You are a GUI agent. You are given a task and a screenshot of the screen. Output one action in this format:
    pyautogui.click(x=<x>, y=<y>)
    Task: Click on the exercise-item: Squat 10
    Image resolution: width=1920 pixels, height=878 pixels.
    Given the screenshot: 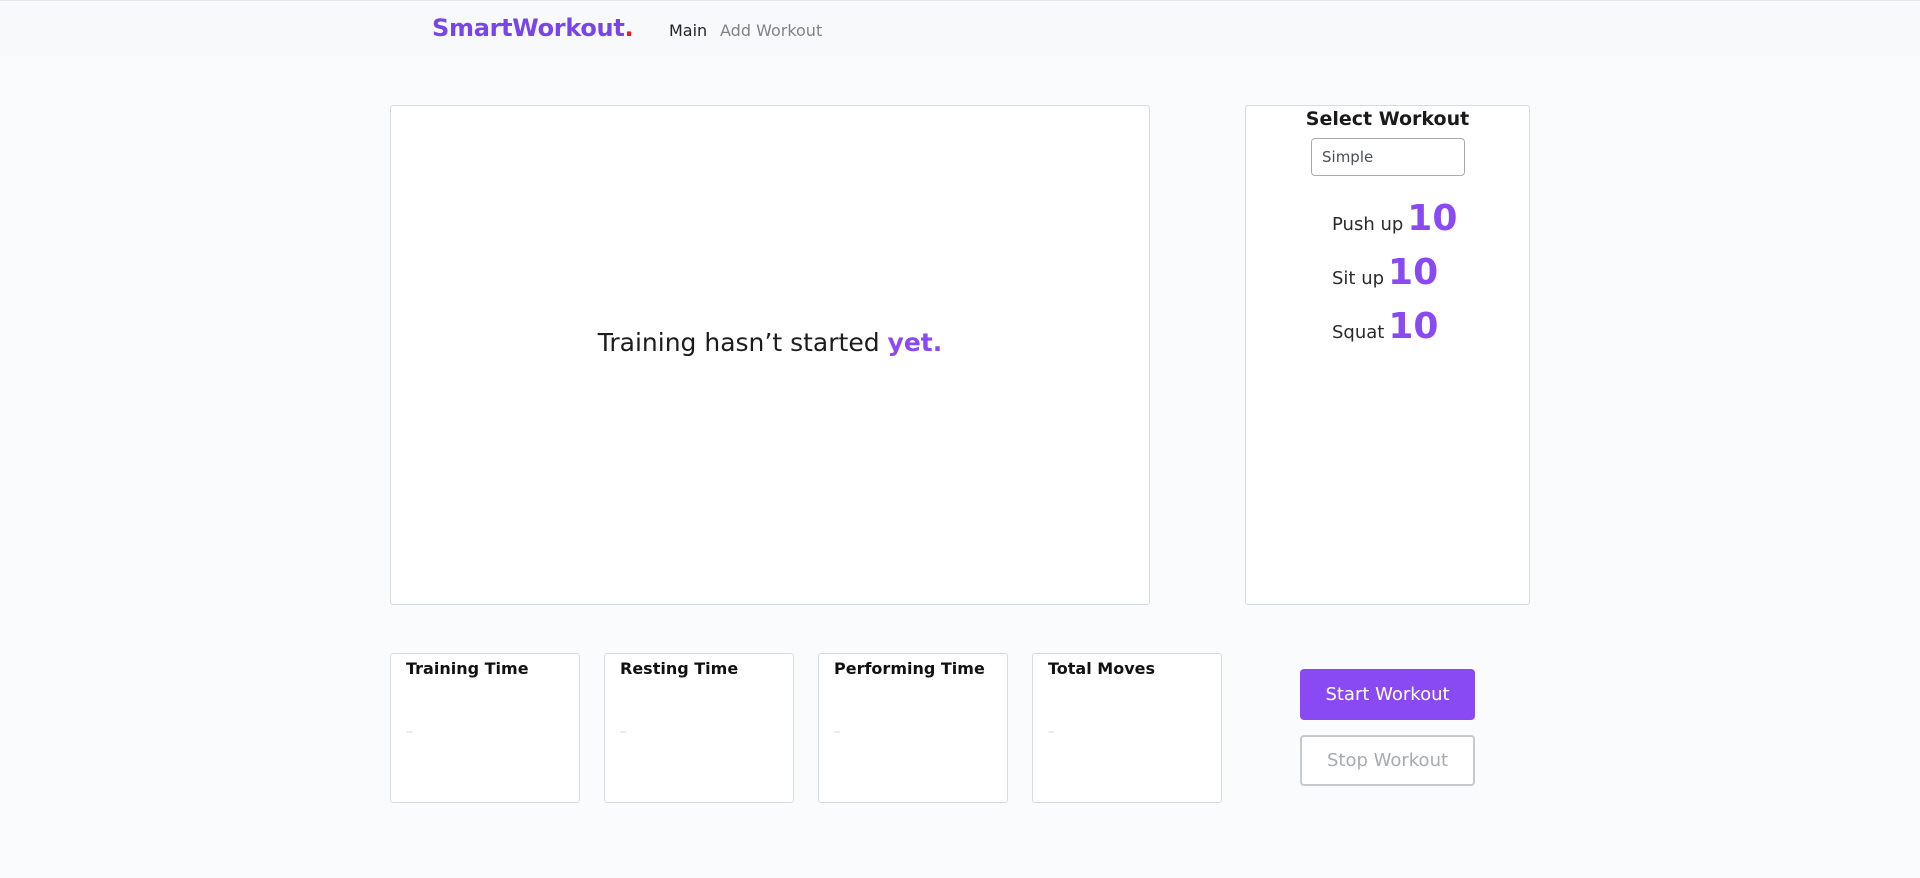 What is the action you would take?
    pyautogui.click(x=1385, y=326)
    